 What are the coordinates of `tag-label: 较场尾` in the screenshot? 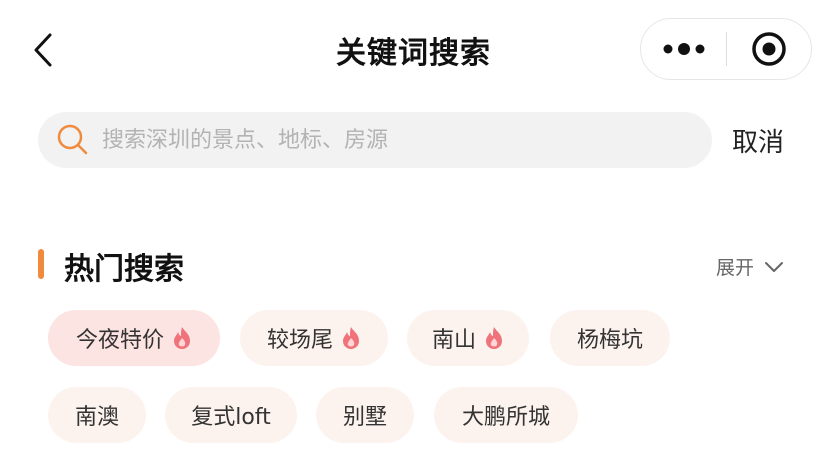 It's located at (299, 340).